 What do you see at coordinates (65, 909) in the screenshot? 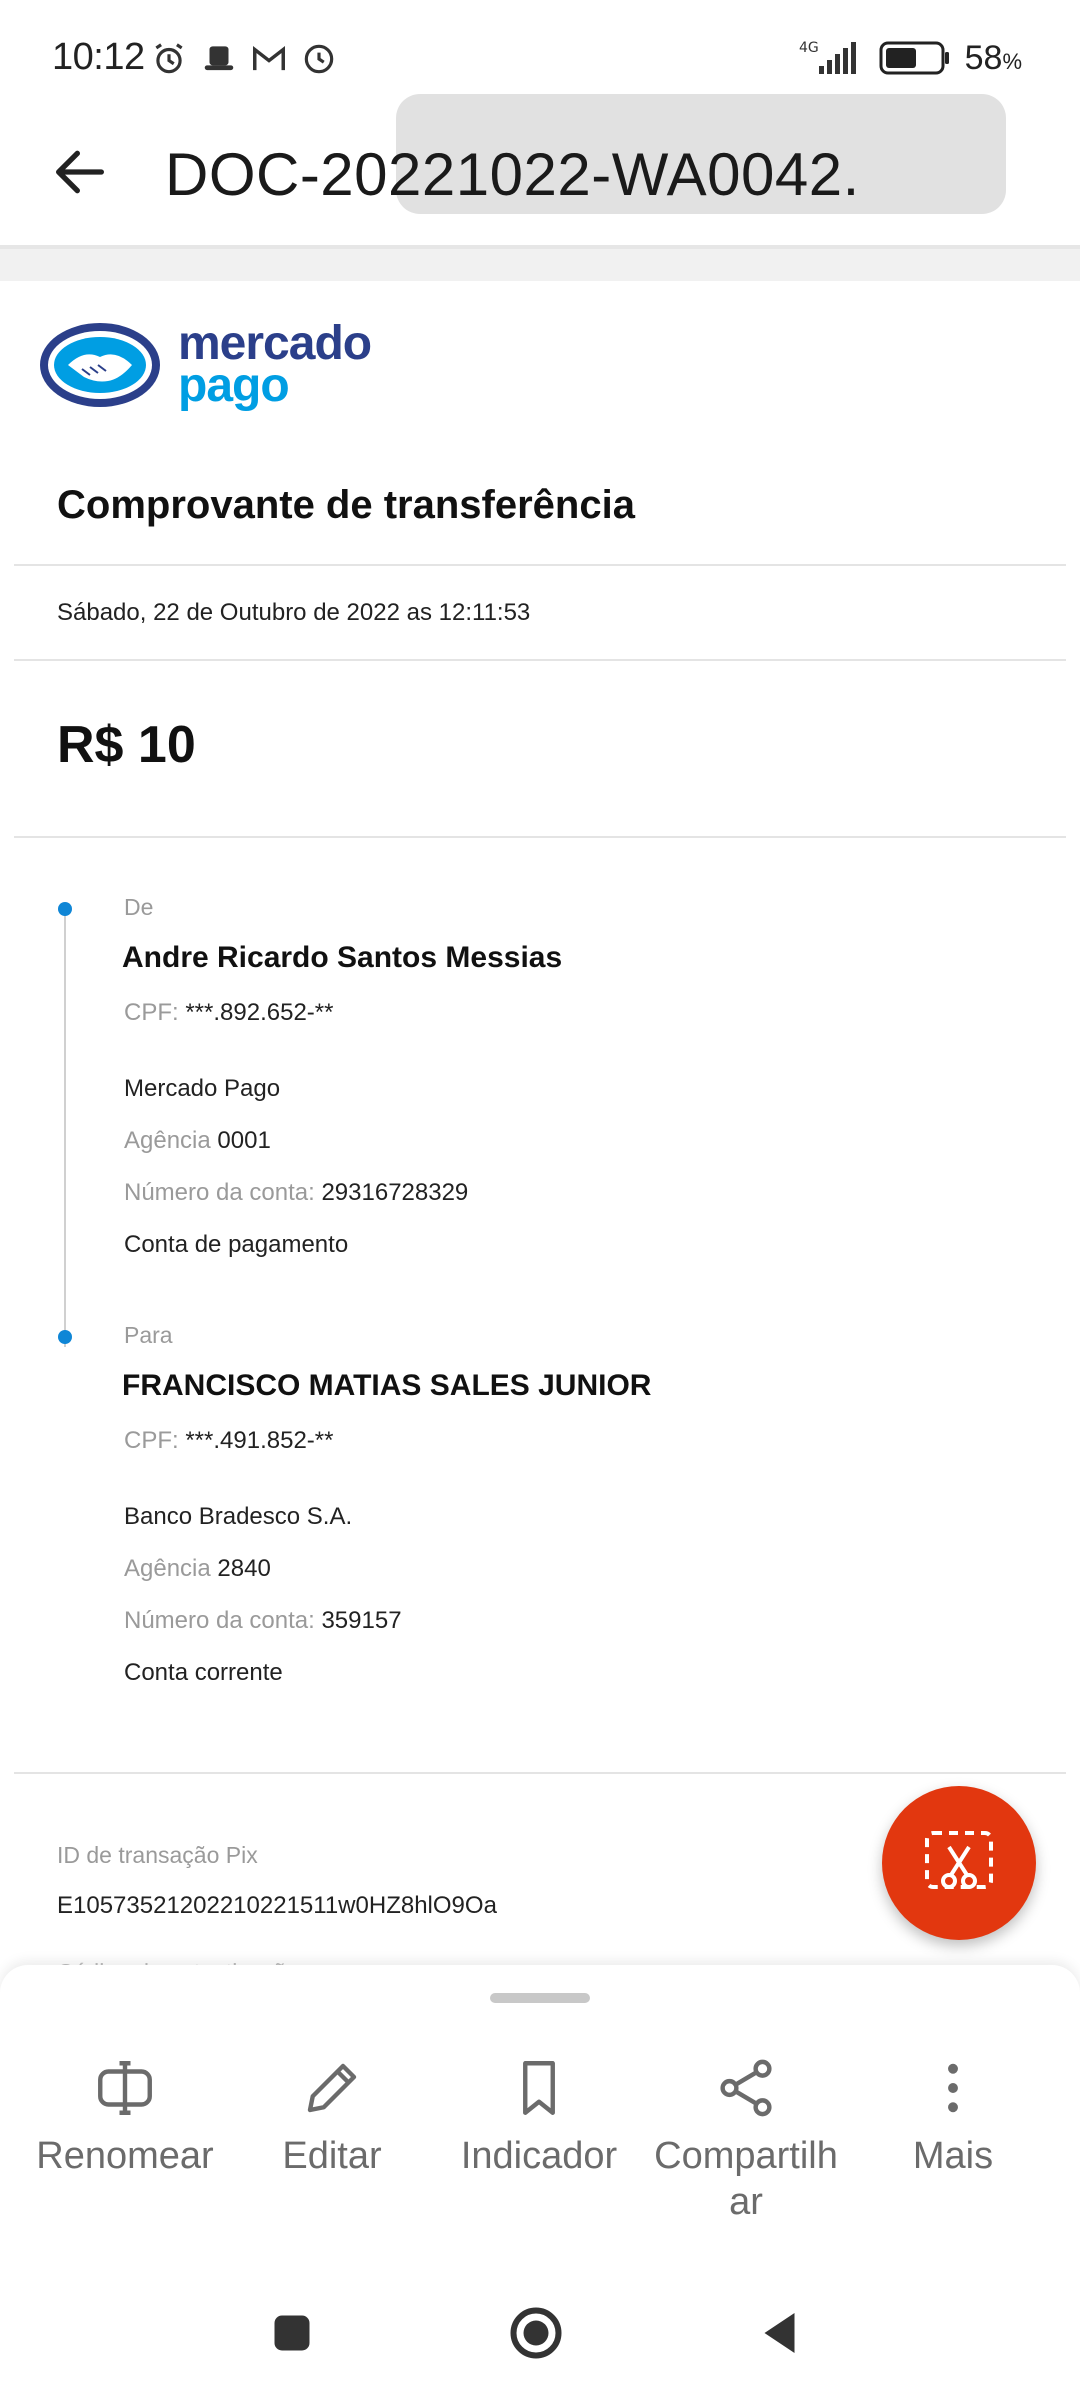
I see `timeline-dot-from` at bounding box center [65, 909].